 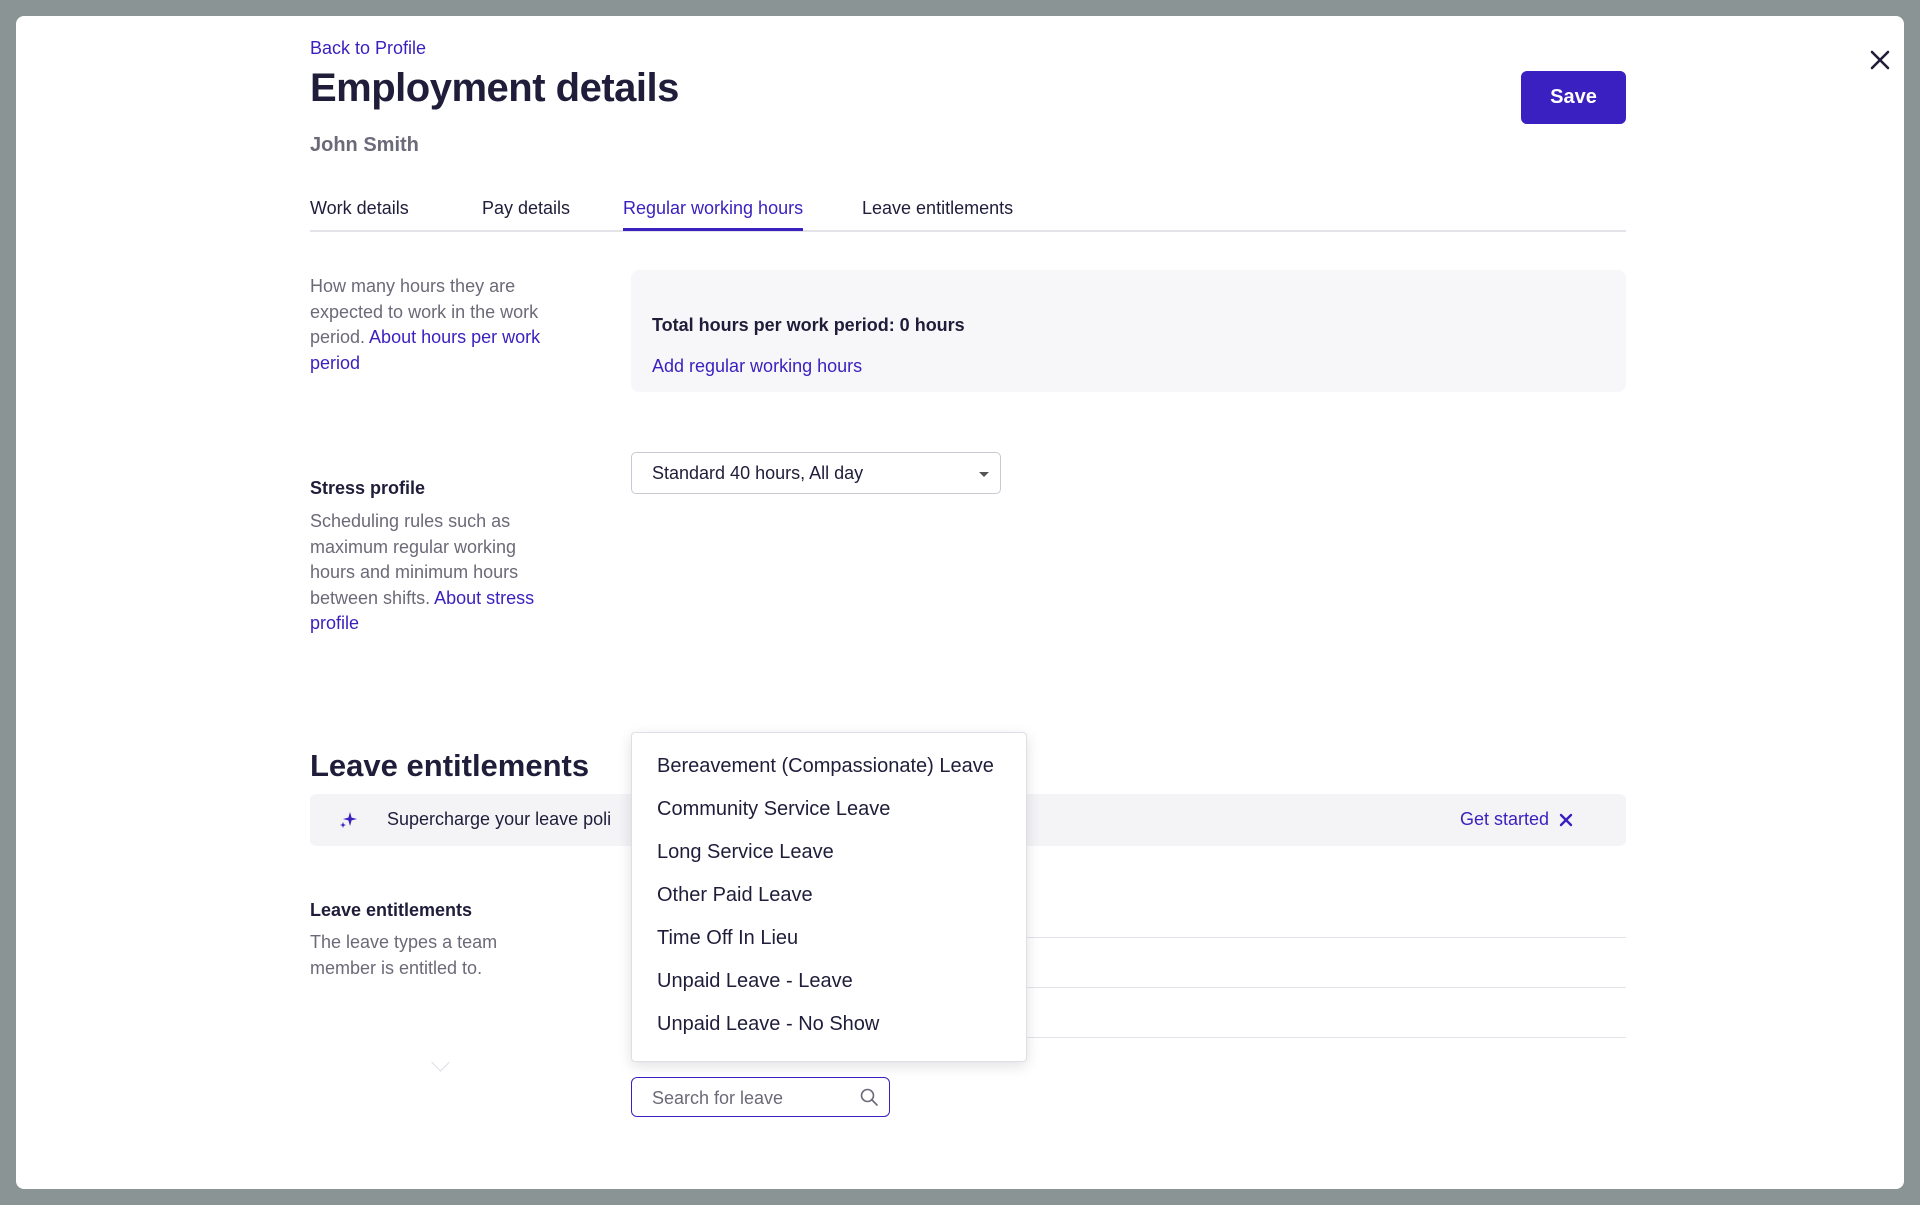 What do you see at coordinates (368, 488) in the screenshot?
I see `stress-profile-label: Stress profile` at bounding box center [368, 488].